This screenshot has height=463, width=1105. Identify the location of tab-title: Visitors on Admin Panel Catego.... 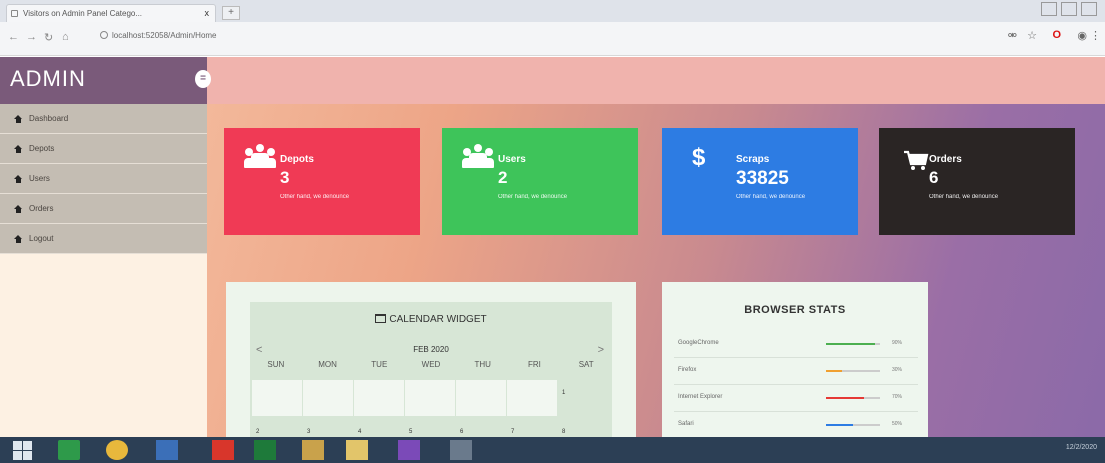
(83, 13).